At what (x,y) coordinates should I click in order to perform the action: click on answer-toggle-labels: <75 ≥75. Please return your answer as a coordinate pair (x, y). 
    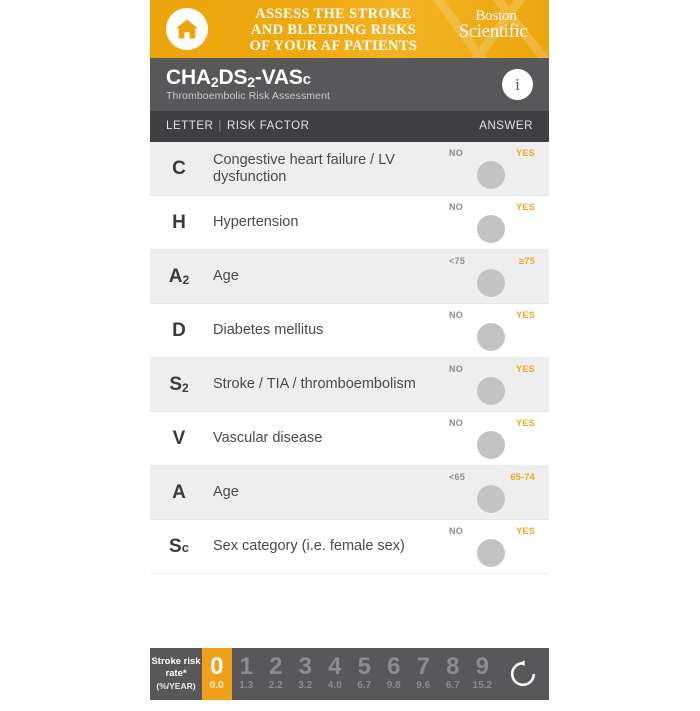
    Looking at the image, I should click on (492, 262).